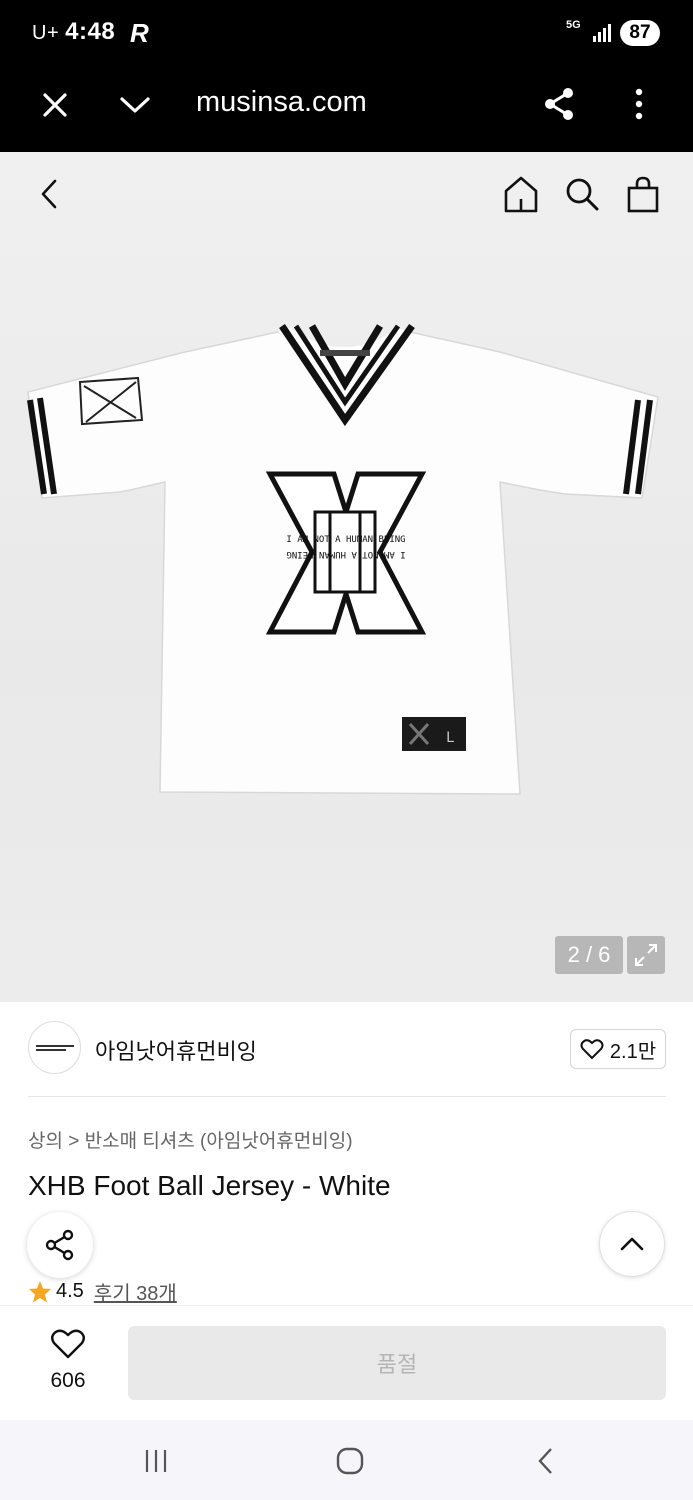 Image resolution: width=693 pixels, height=1500 pixels. I want to click on scroll-top-button, so click(632, 1244).